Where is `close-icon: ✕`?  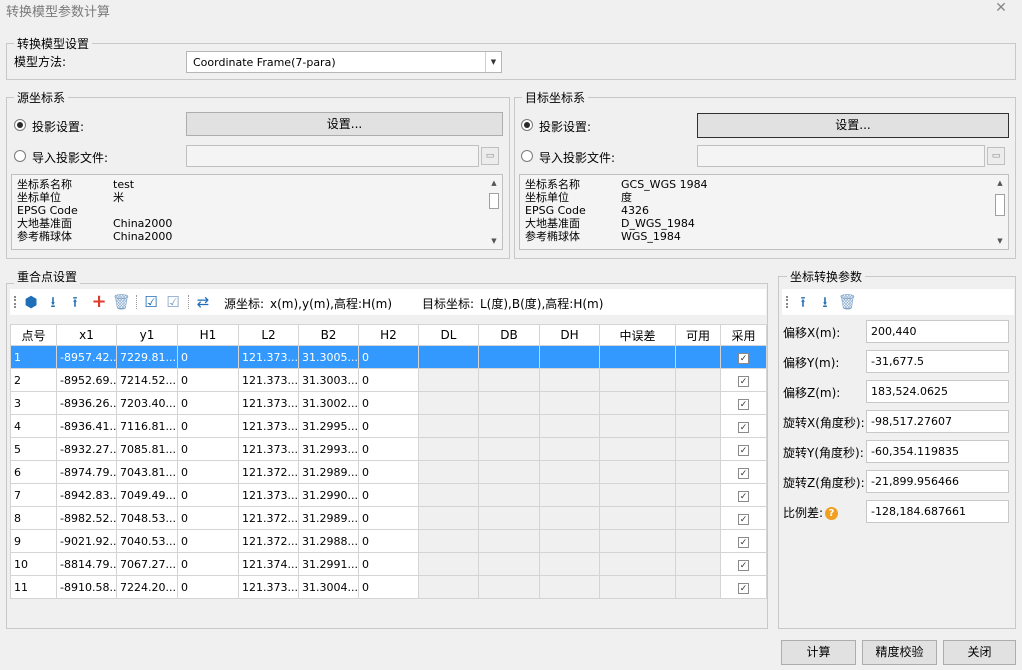 close-icon: ✕ is located at coordinates (1001, 9).